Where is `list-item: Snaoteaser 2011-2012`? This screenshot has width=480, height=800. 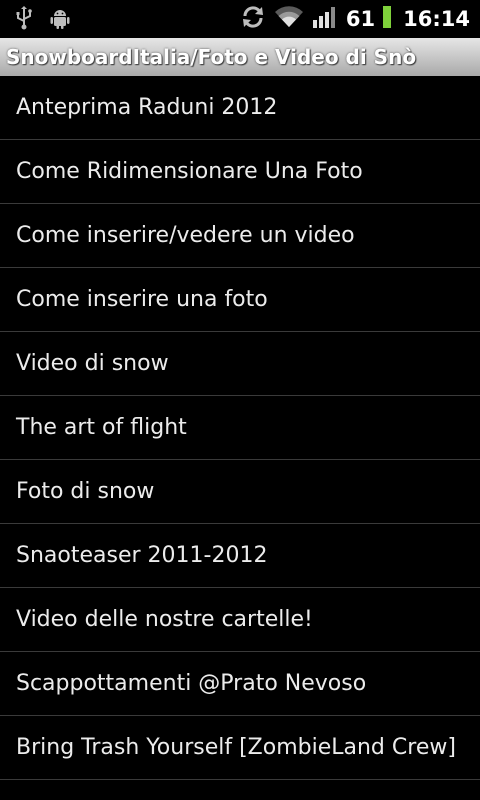
list-item: Snaoteaser 2011-2012 is located at coordinates (240, 556).